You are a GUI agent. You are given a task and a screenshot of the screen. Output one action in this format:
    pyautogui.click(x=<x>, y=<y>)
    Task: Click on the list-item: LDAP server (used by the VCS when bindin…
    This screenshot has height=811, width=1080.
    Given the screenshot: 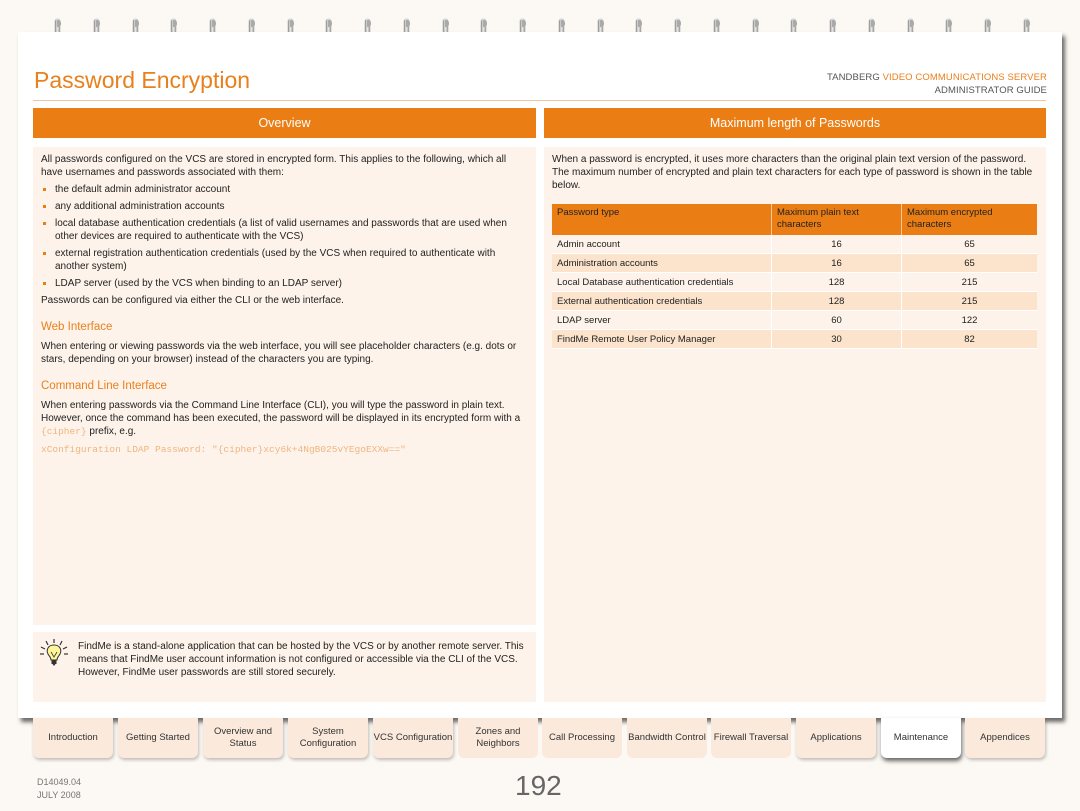 What is the action you would take?
    pyautogui.click(x=284, y=283)
    